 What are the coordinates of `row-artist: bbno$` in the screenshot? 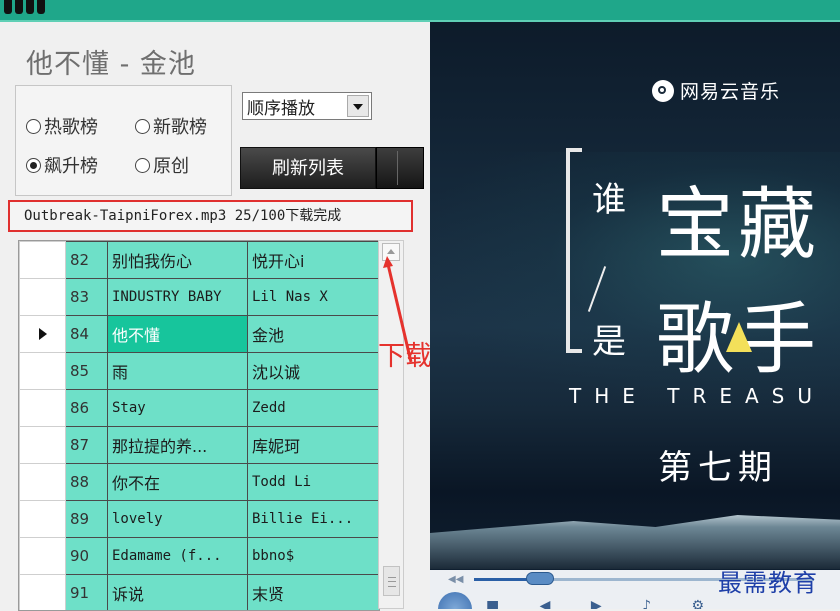 It's located at (314, 556).